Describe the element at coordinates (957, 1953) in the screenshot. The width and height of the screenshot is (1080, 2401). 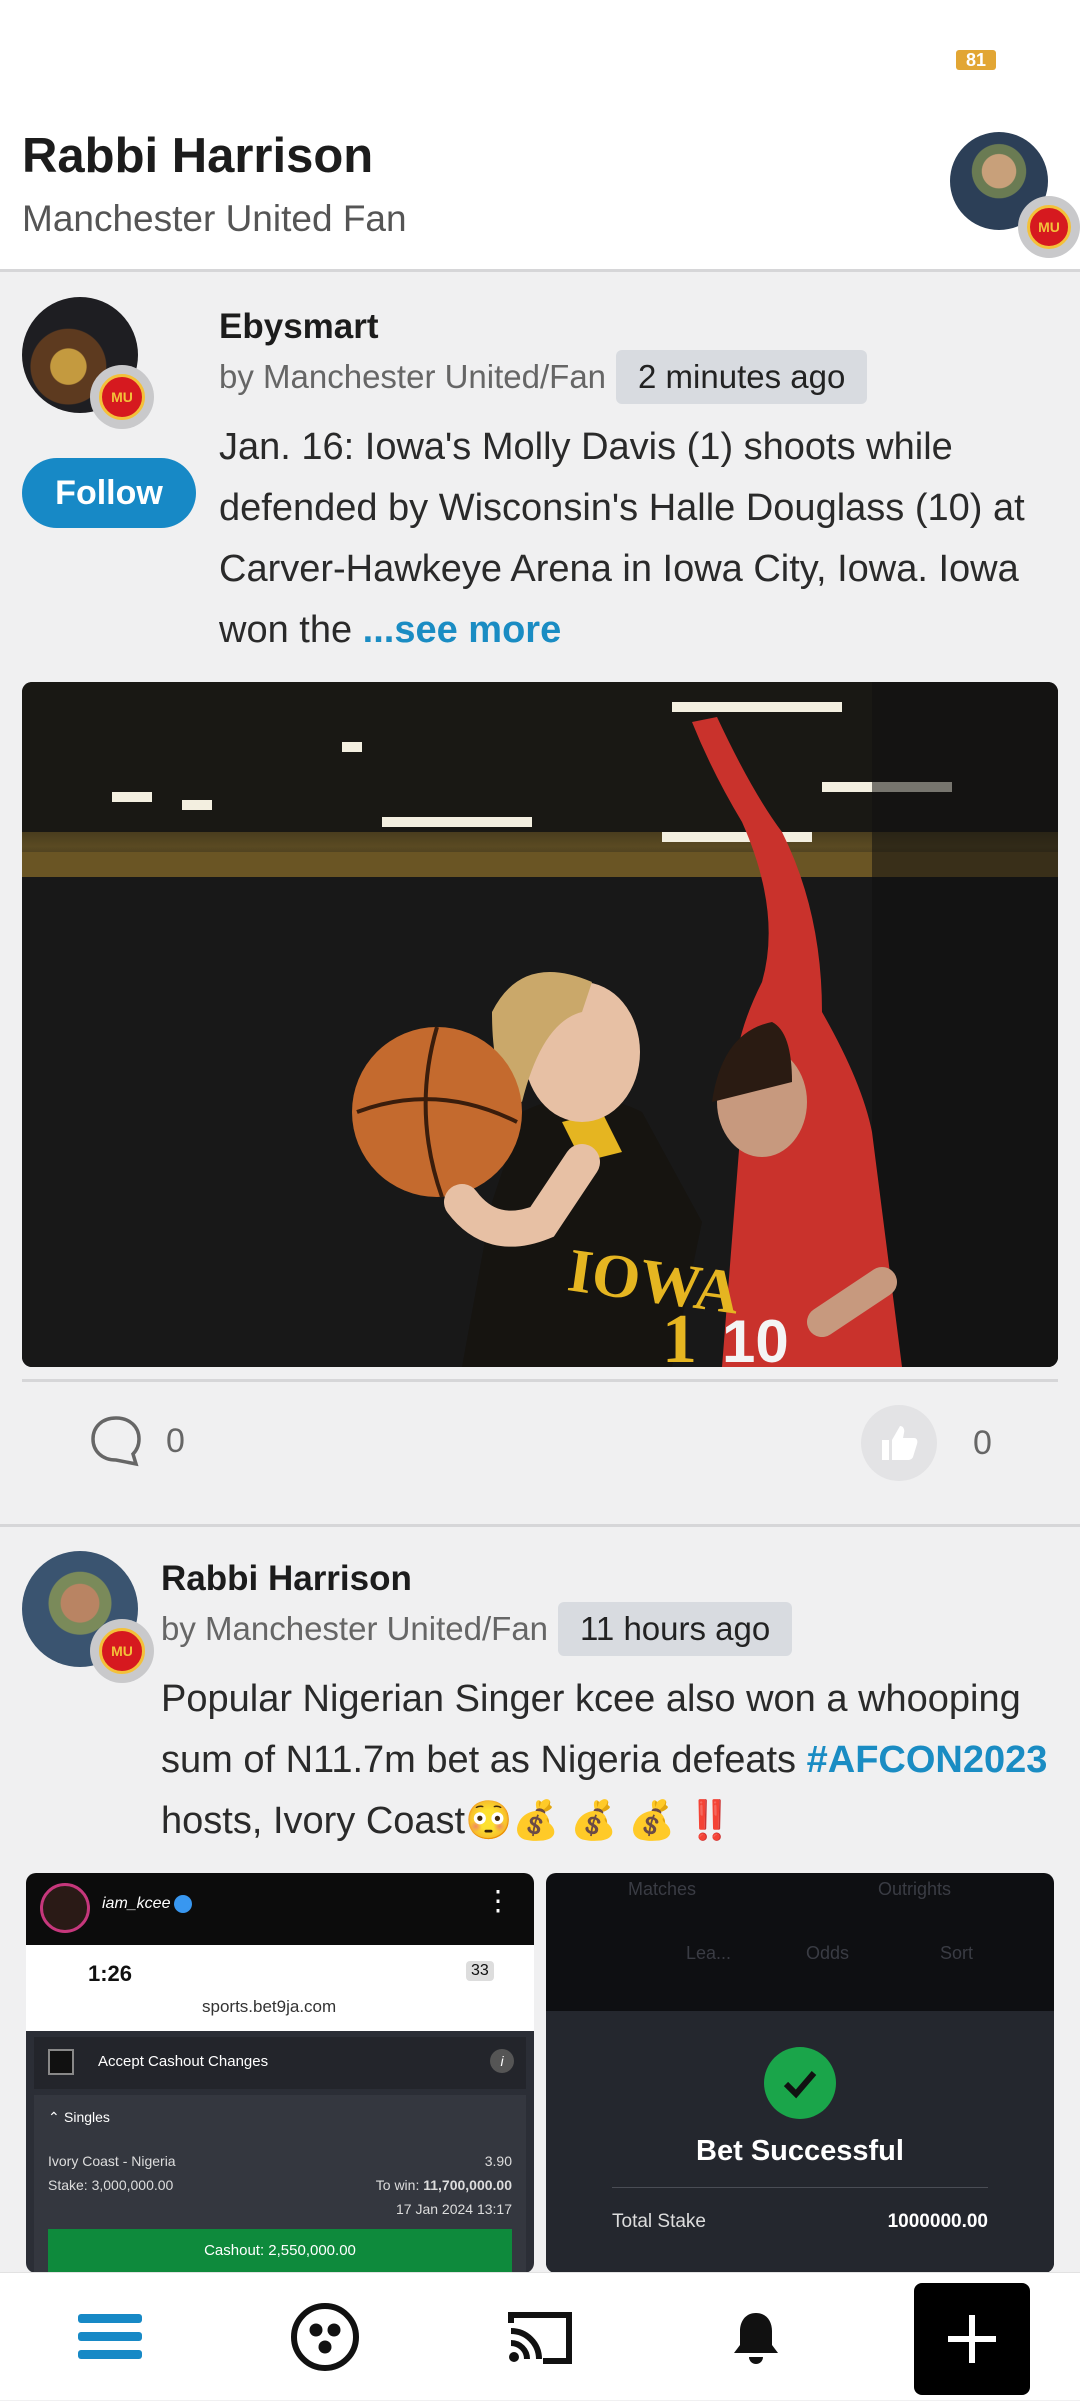
I see `filter-sort: Sort` at that location.